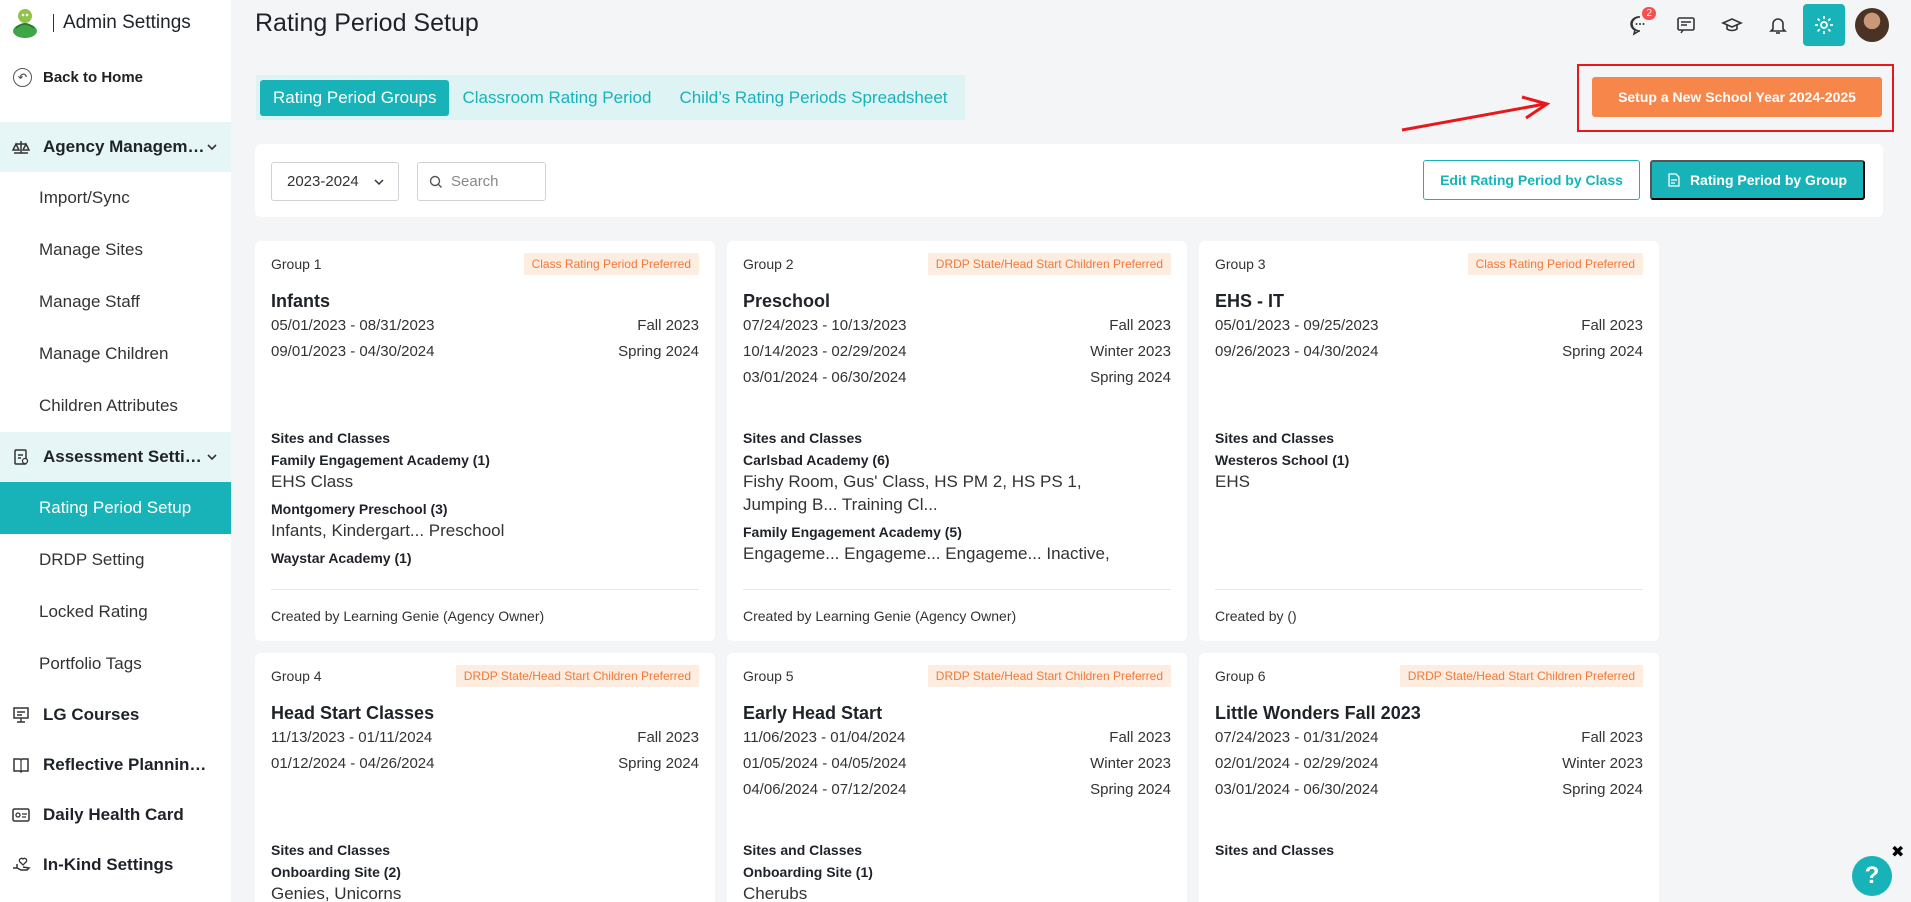  What do you see at coordinates (53, 23) in the screenshot?
I see `brand-divider` at bounding box center [53, 23].